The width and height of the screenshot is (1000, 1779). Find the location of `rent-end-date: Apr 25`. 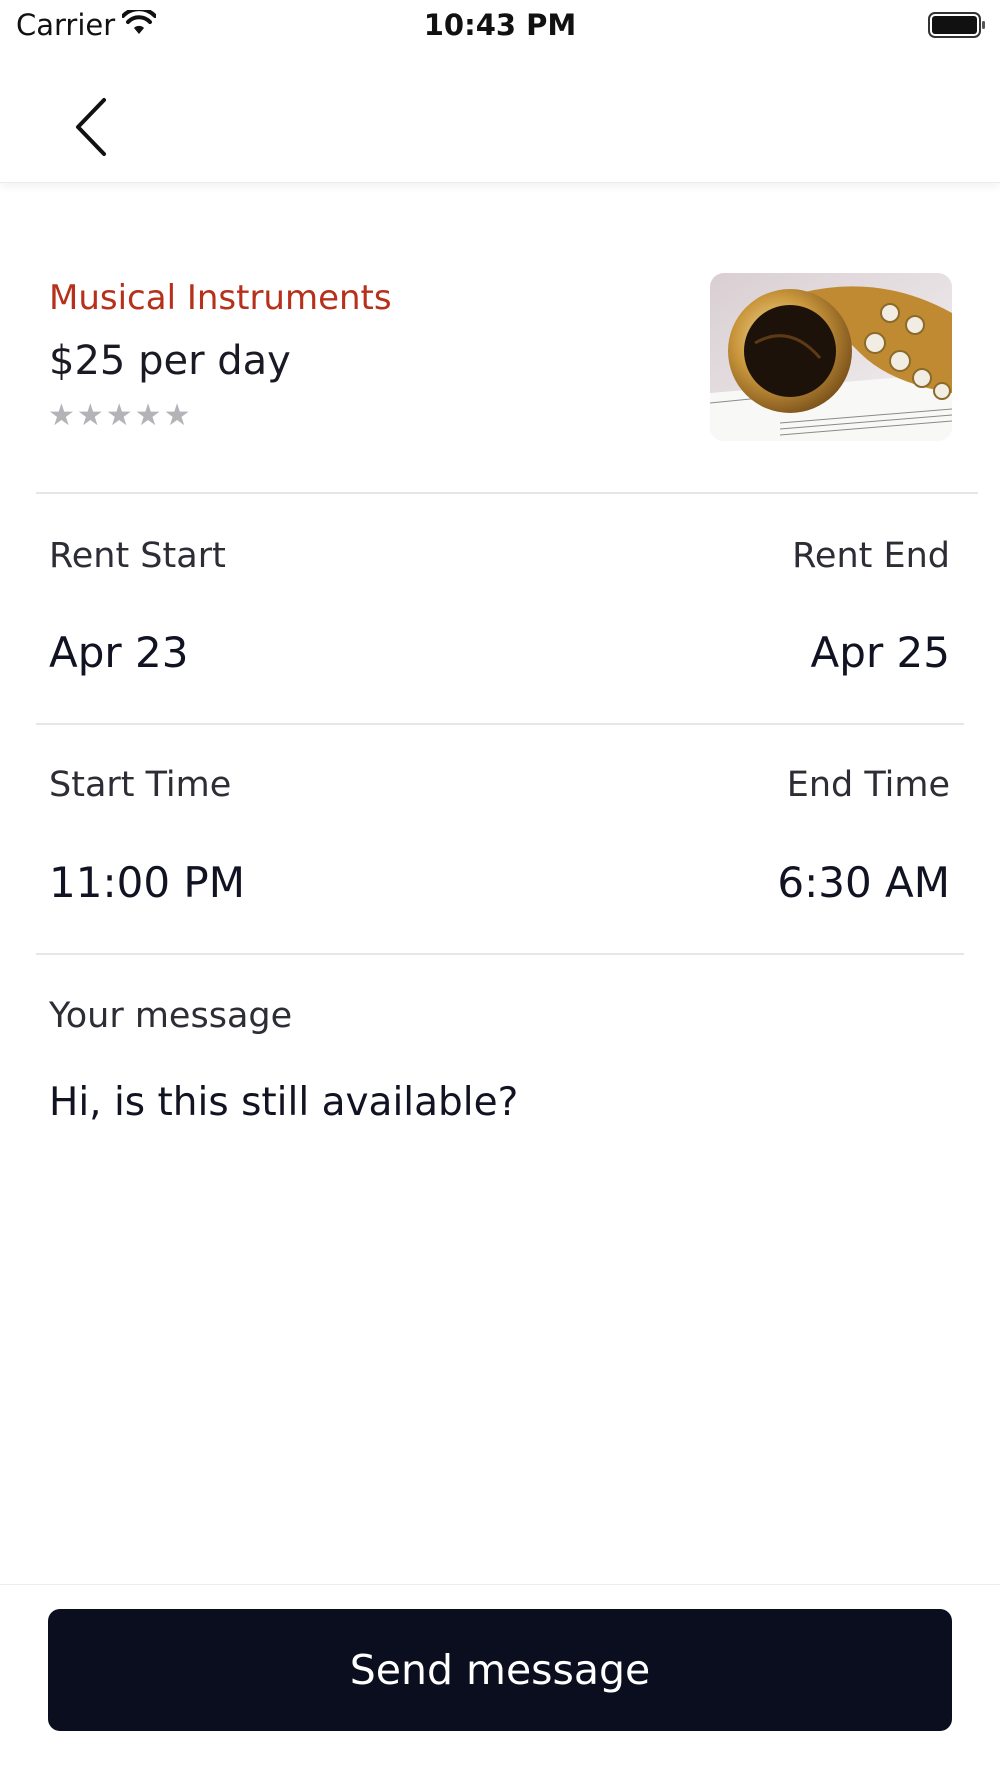

rent-end-date: Apr 25 is located at coordinates (880, 652).